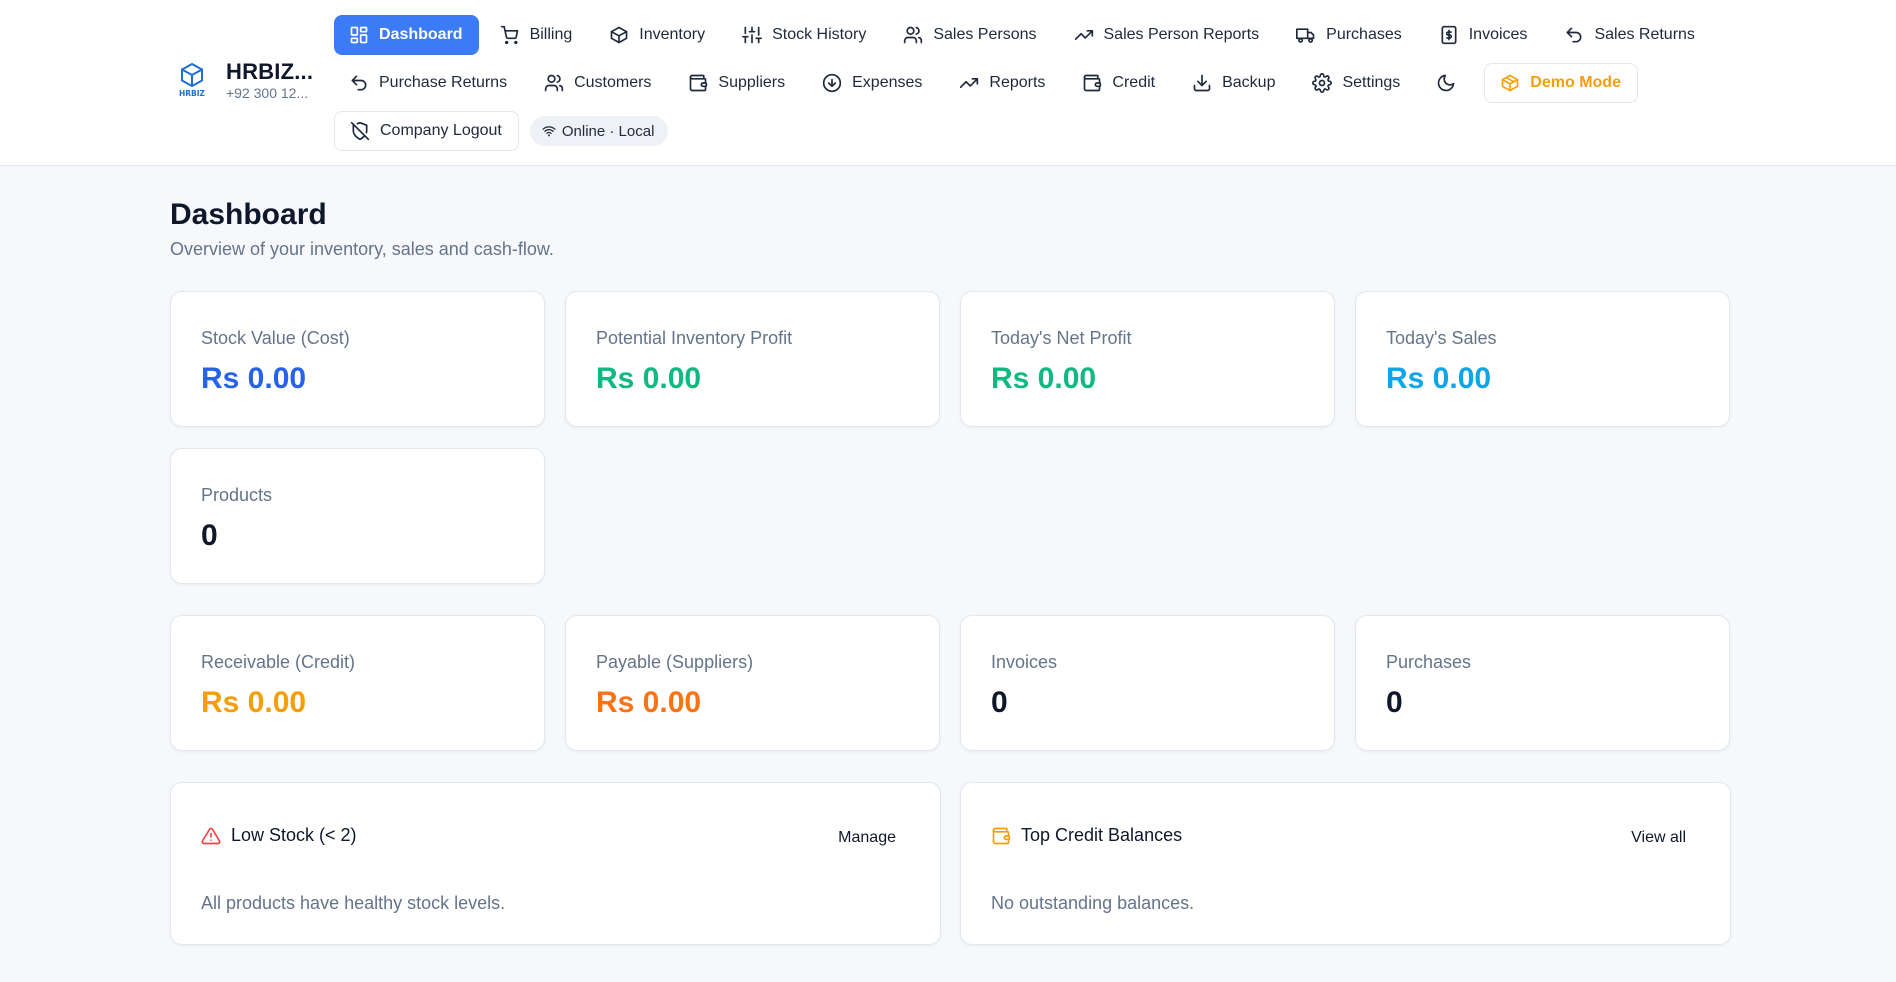 This screenshot has width=1896, height=982. What do you see at coordinates (1147, 359) in the screenshot?
I see `stat-card-net-profit: Today's Net Profit Rs 0.00` at bounding box center [1147, 359].